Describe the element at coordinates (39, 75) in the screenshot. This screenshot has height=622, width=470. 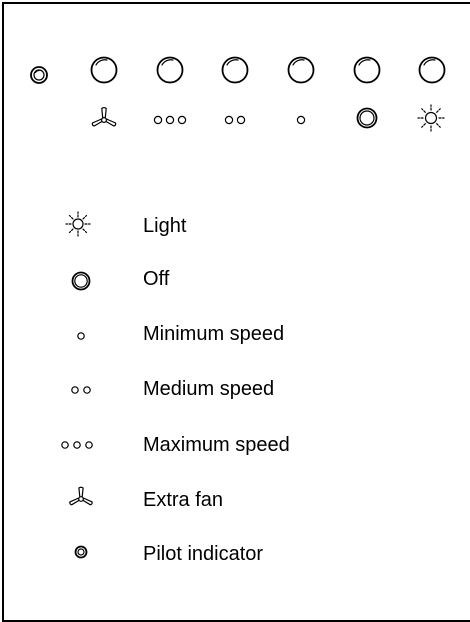
I see `pilot-indicator-icon` at that location.